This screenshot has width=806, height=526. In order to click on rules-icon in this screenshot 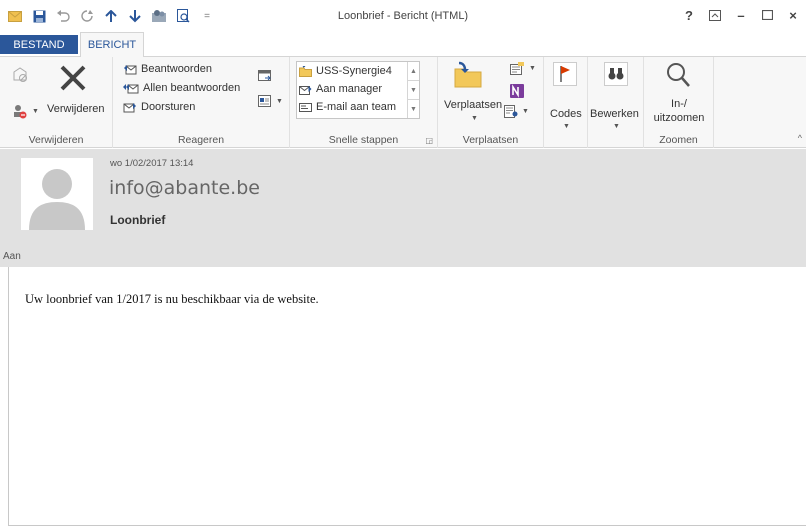, I will do `click(517, 68)`.